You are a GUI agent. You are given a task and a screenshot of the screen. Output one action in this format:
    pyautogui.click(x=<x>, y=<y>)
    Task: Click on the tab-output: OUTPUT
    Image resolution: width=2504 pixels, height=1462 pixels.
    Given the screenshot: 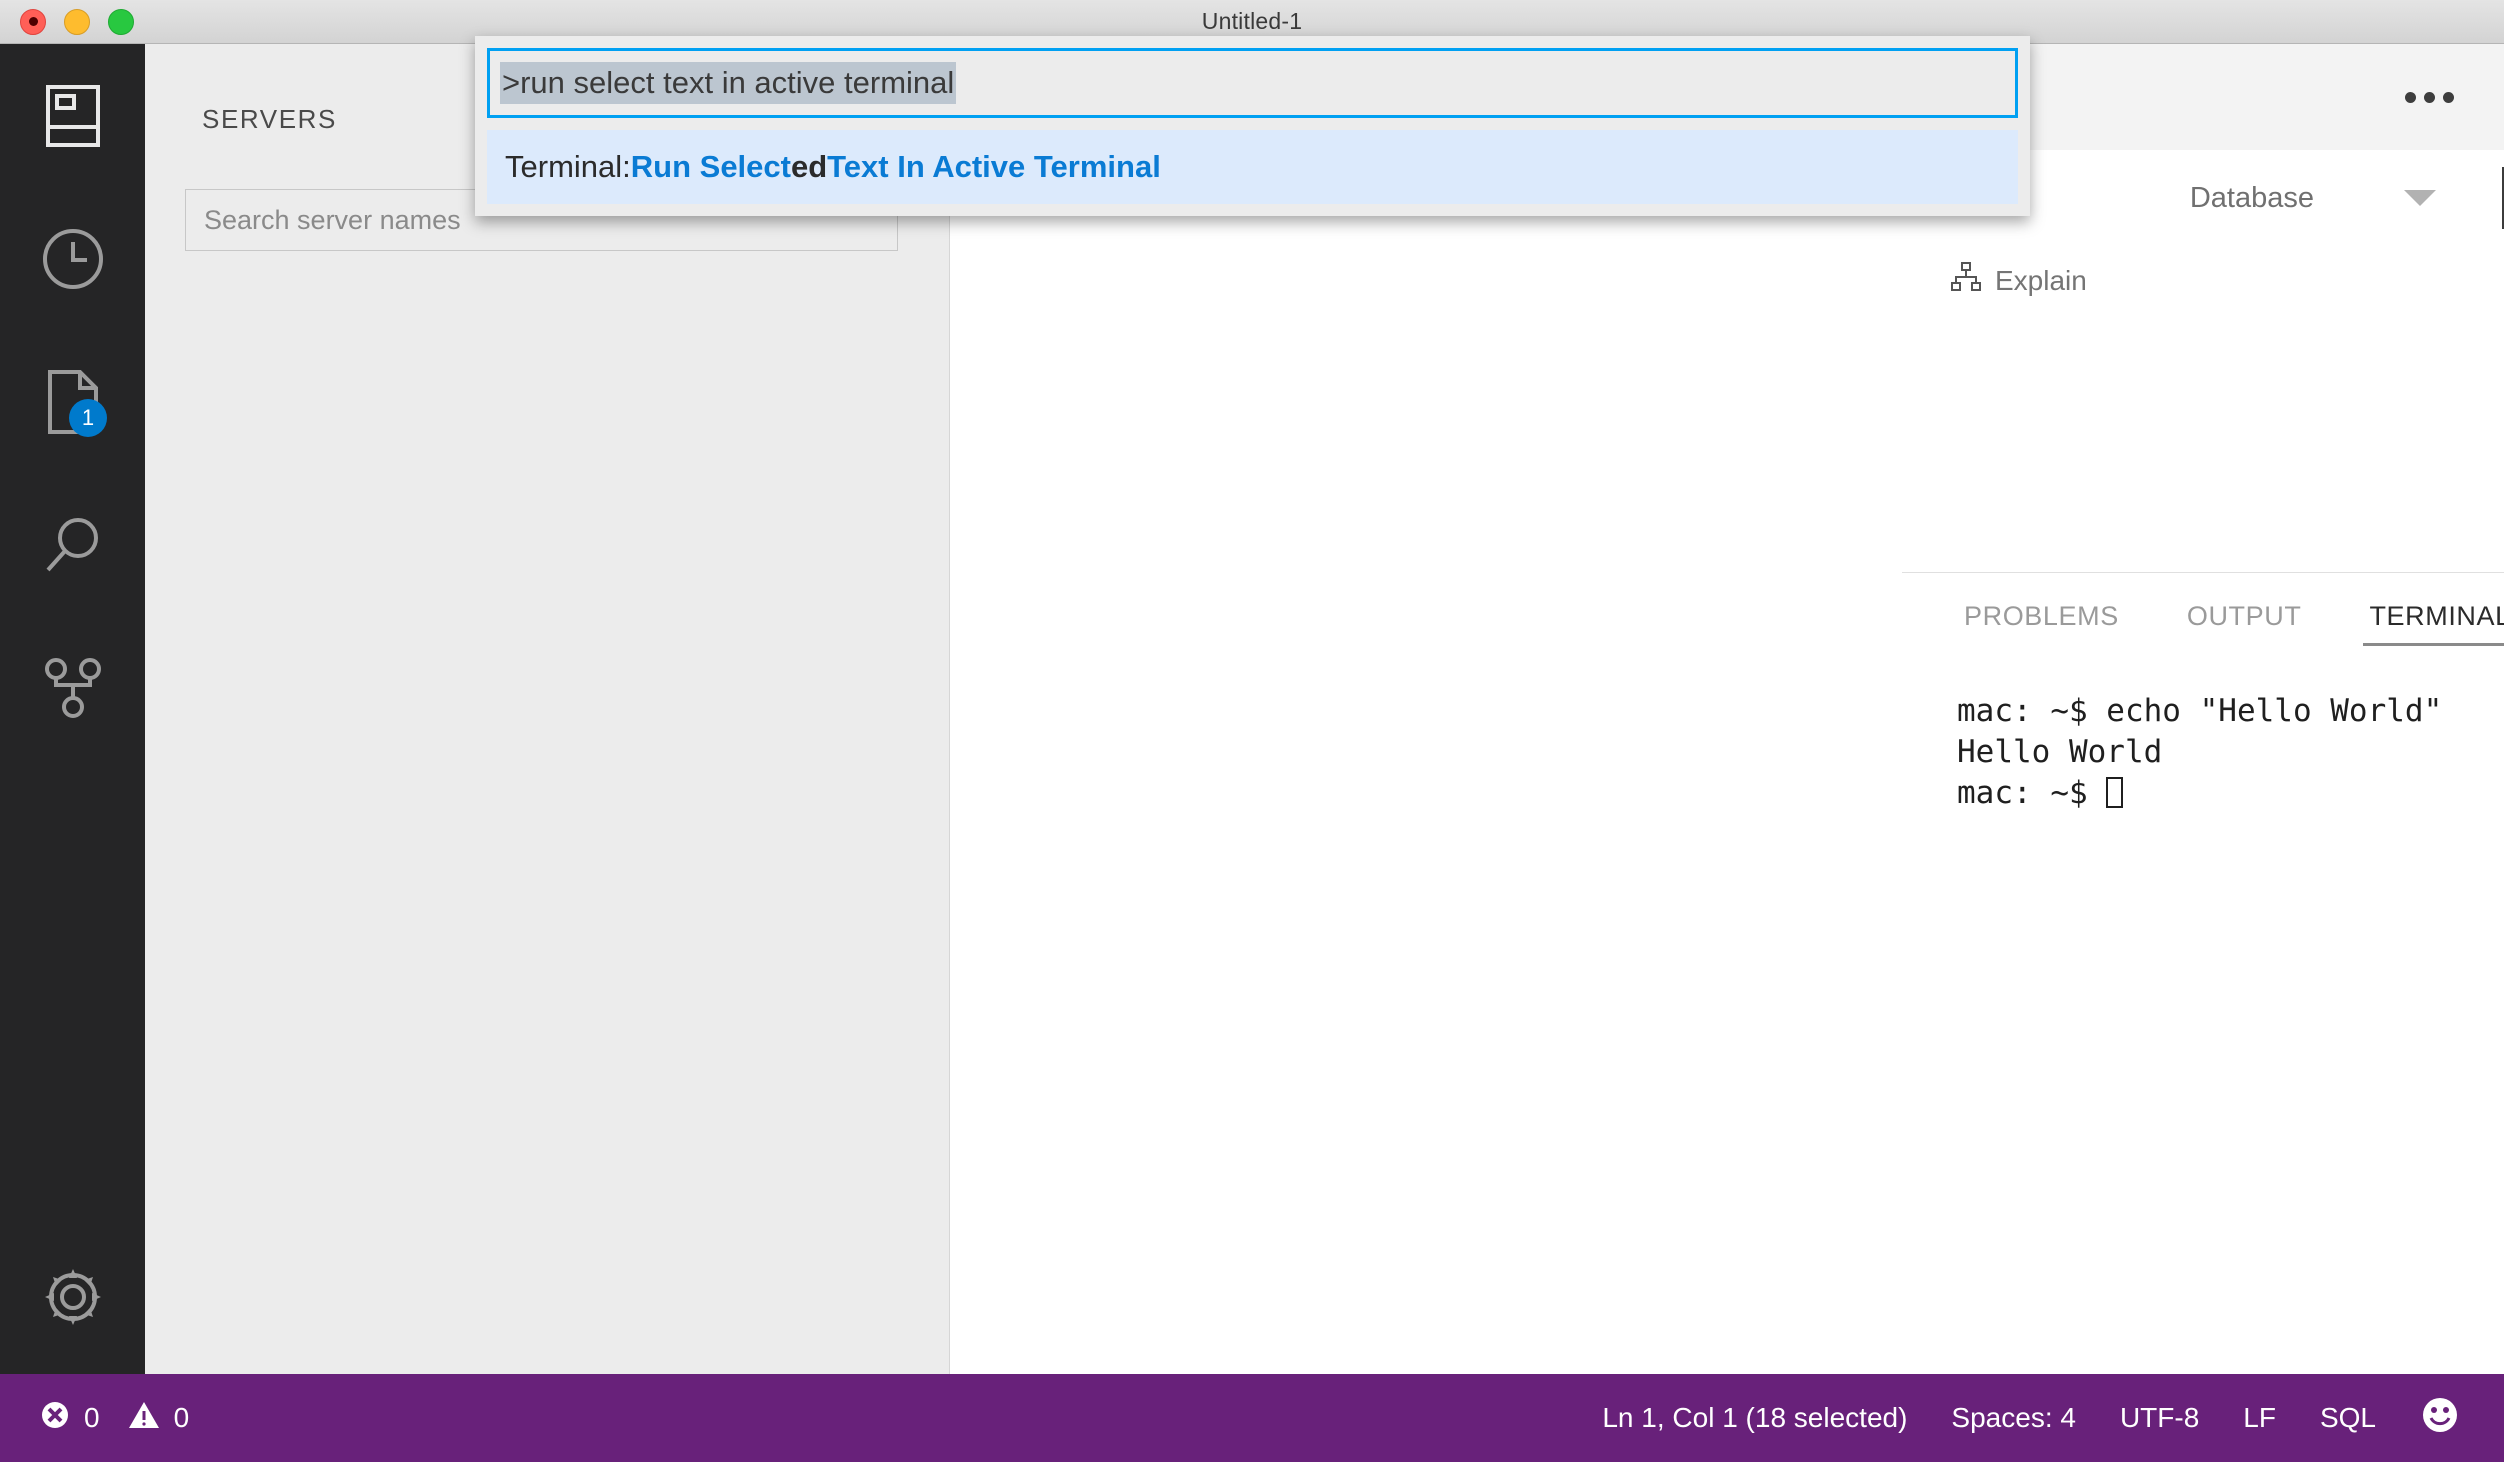 What is the action you would take?
    pyautogui.click(x=2244, y=623)
    